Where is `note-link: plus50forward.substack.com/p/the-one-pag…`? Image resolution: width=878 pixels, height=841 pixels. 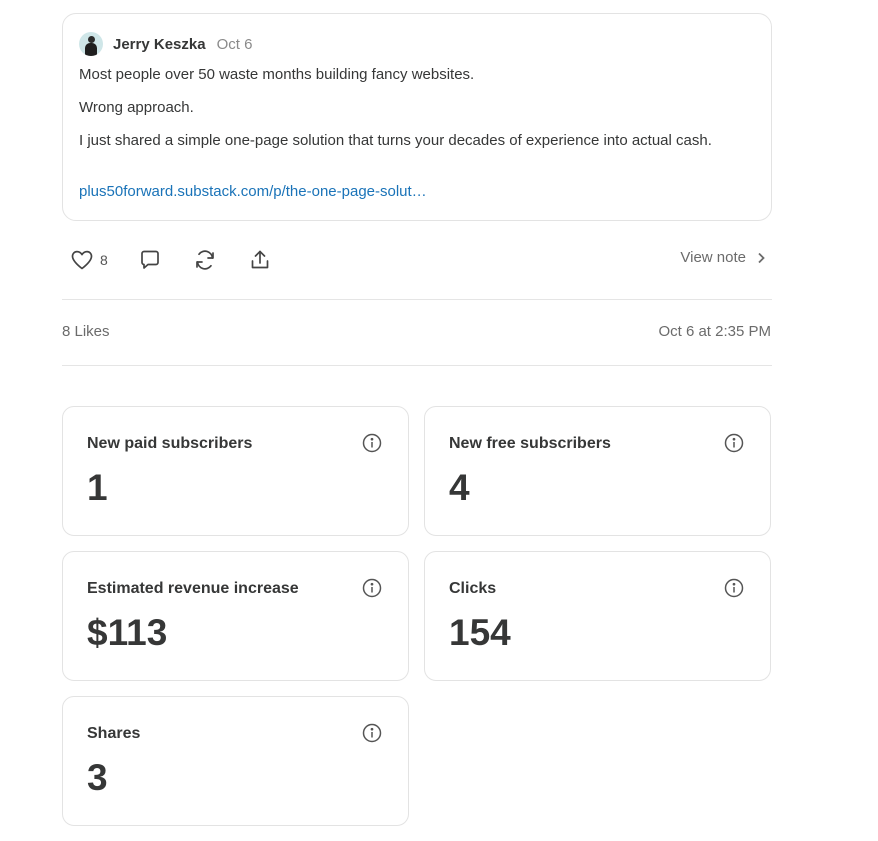
note-link: plus50forward.substack.com/p/the-one-pag… is located at coordinates (253, 191).